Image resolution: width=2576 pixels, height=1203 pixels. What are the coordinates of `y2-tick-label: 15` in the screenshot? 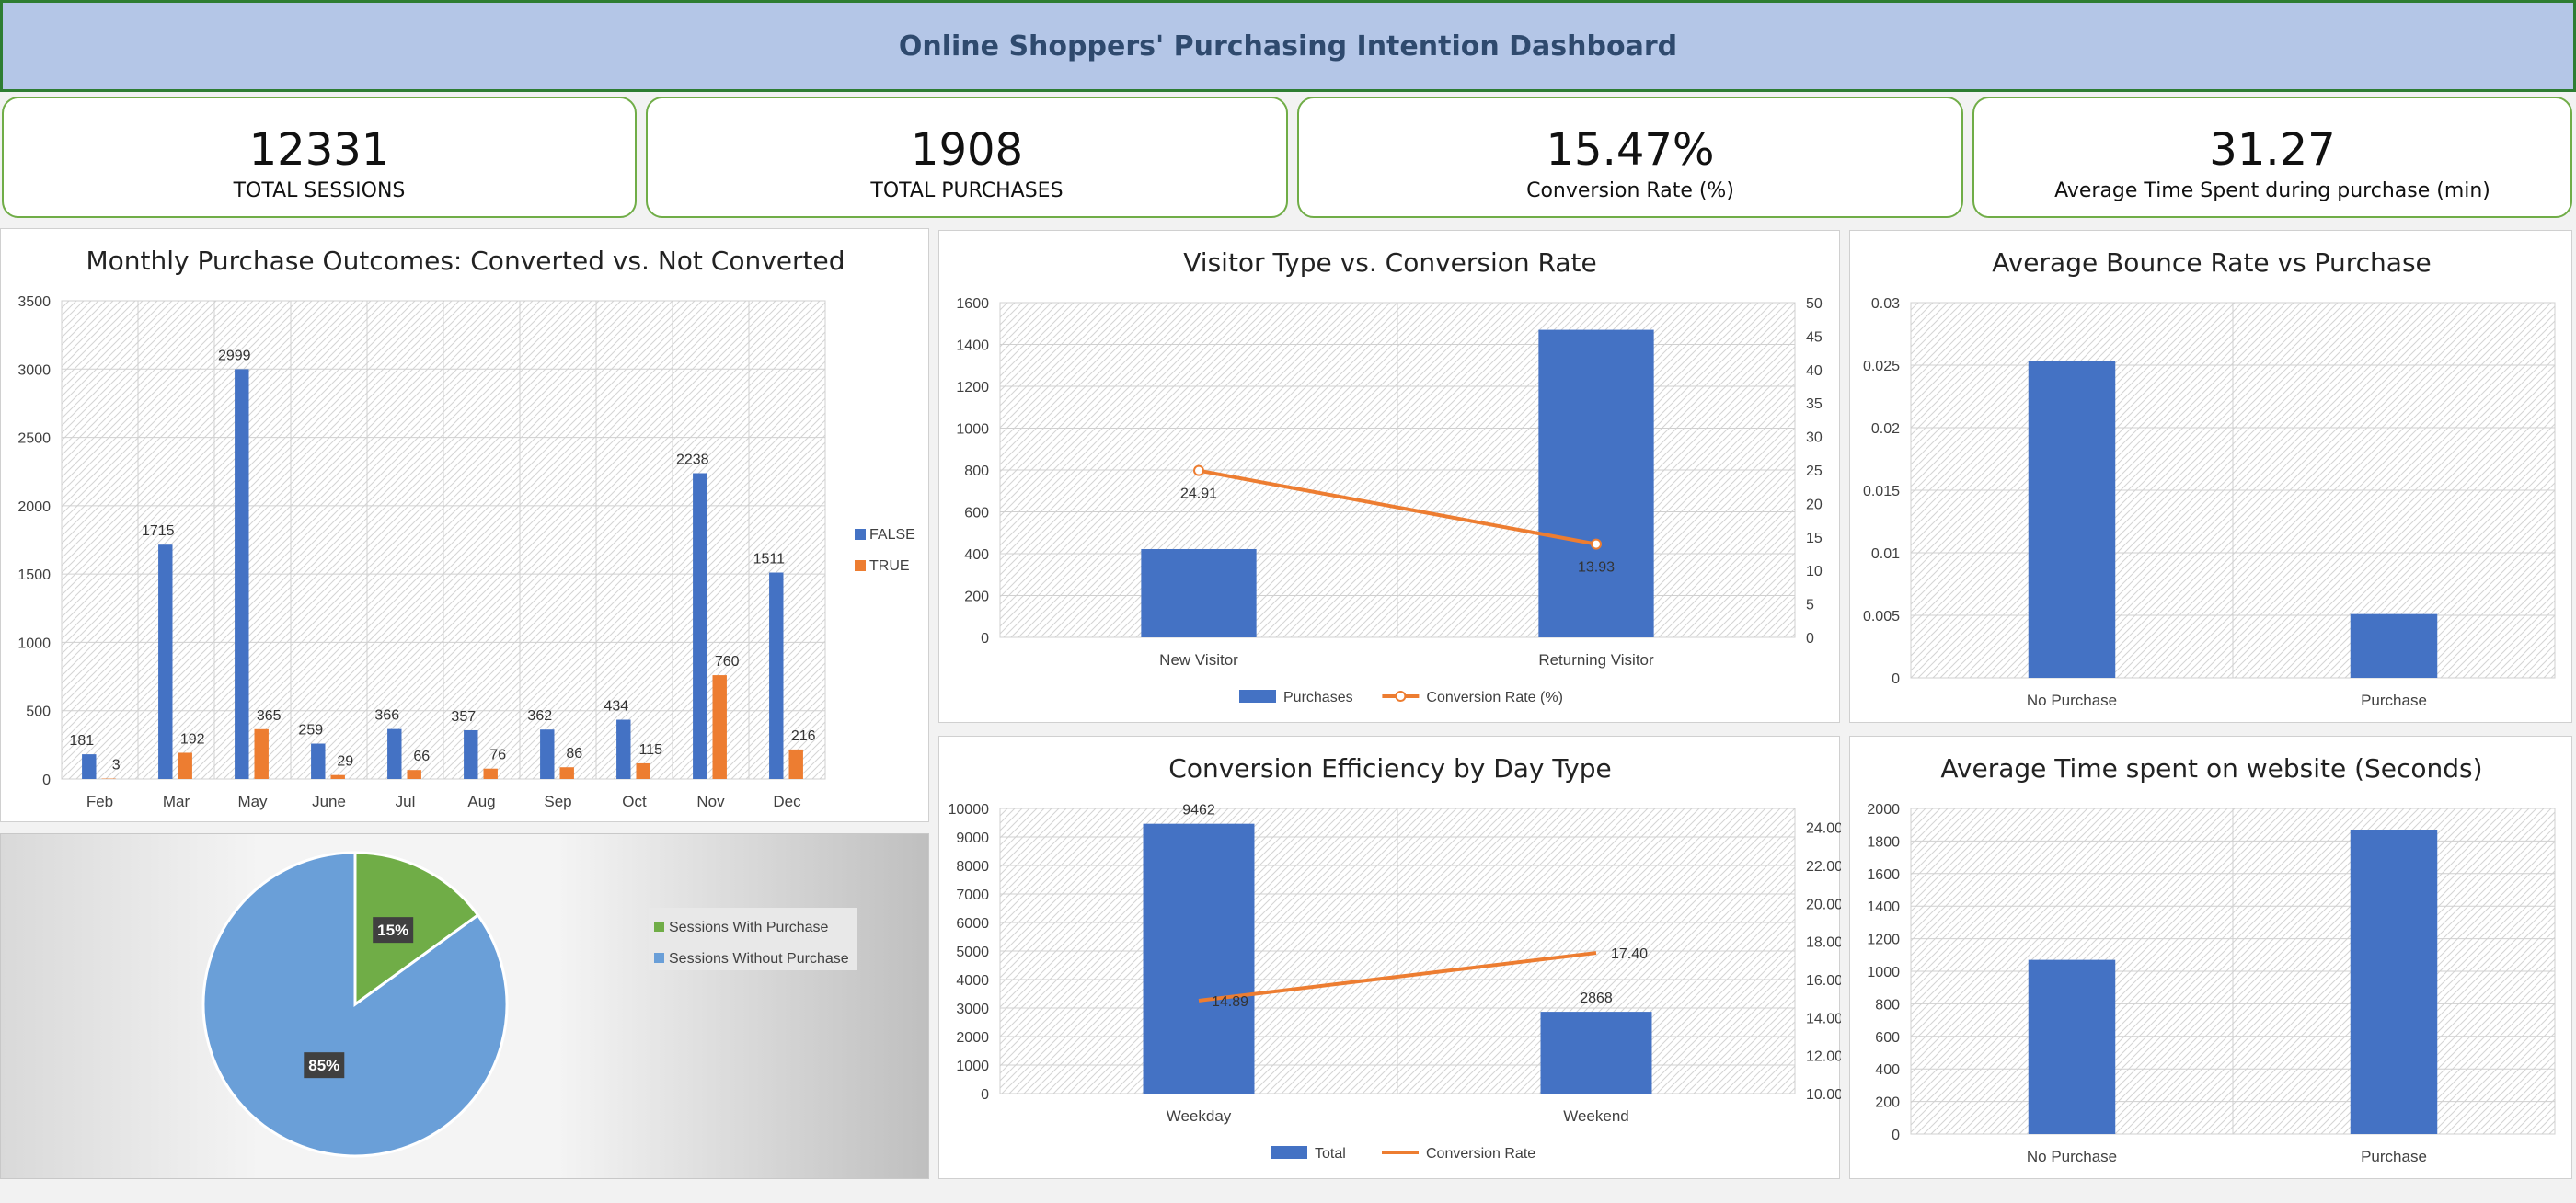 It's located at (1814, 538).